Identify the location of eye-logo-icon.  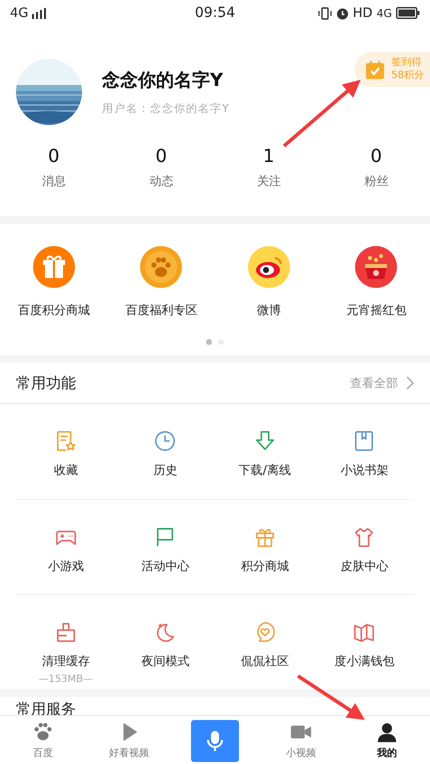
(269, 267).